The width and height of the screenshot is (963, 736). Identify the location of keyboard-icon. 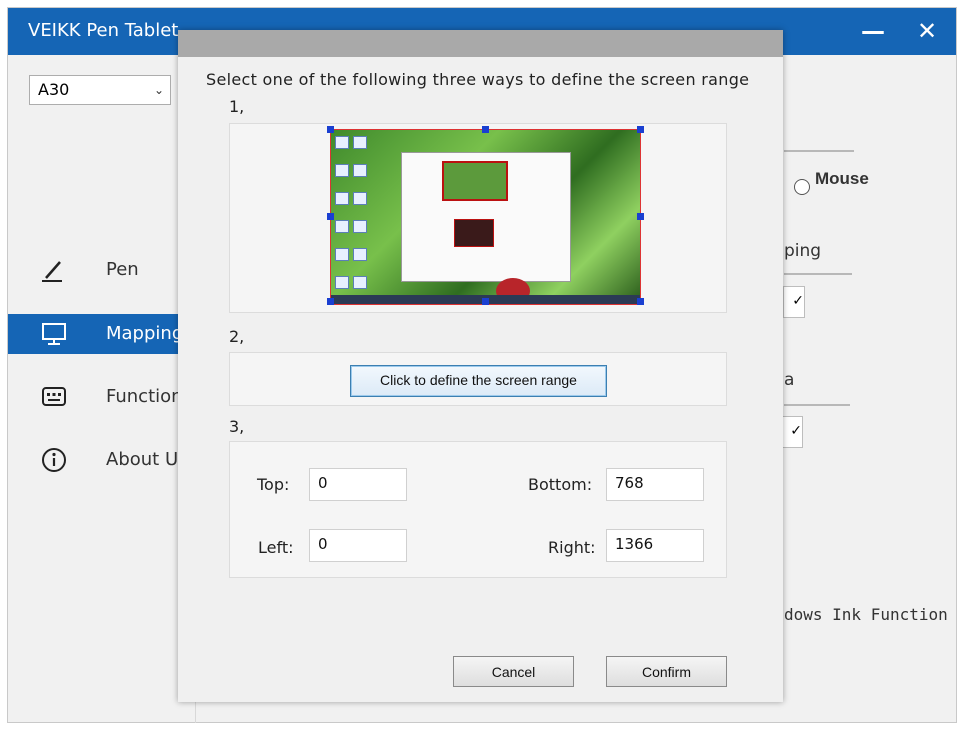
(54, 396).